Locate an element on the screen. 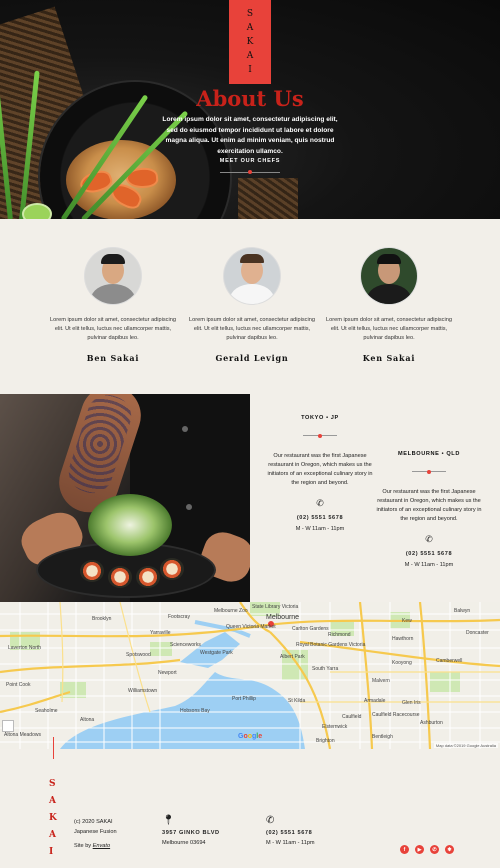 The image size is (500, 868). map-label: Altona is located at coordinates (87, 720).